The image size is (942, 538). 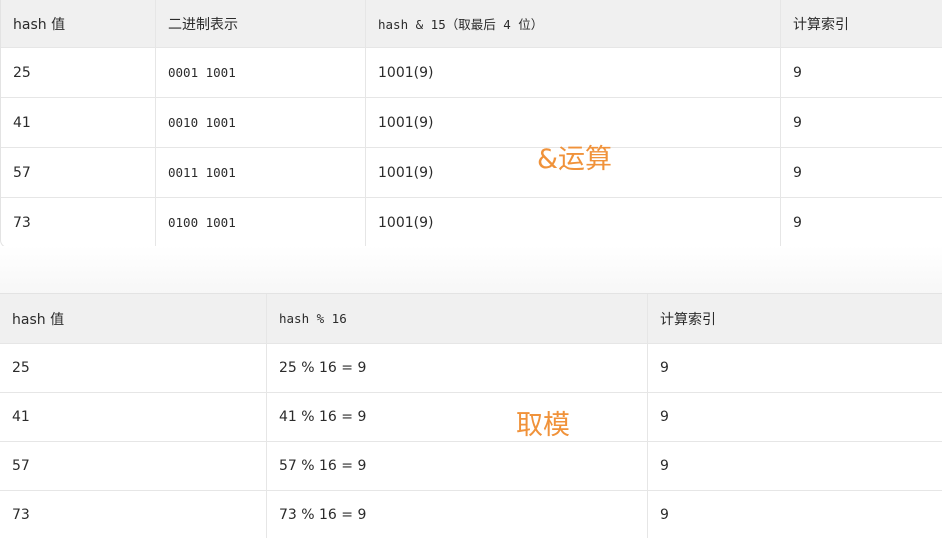 What do you see at coordinates (457, 319) in the screenshot?
I see `header-hash-mod-16: hash % 16` at bounding box center [457, 319].